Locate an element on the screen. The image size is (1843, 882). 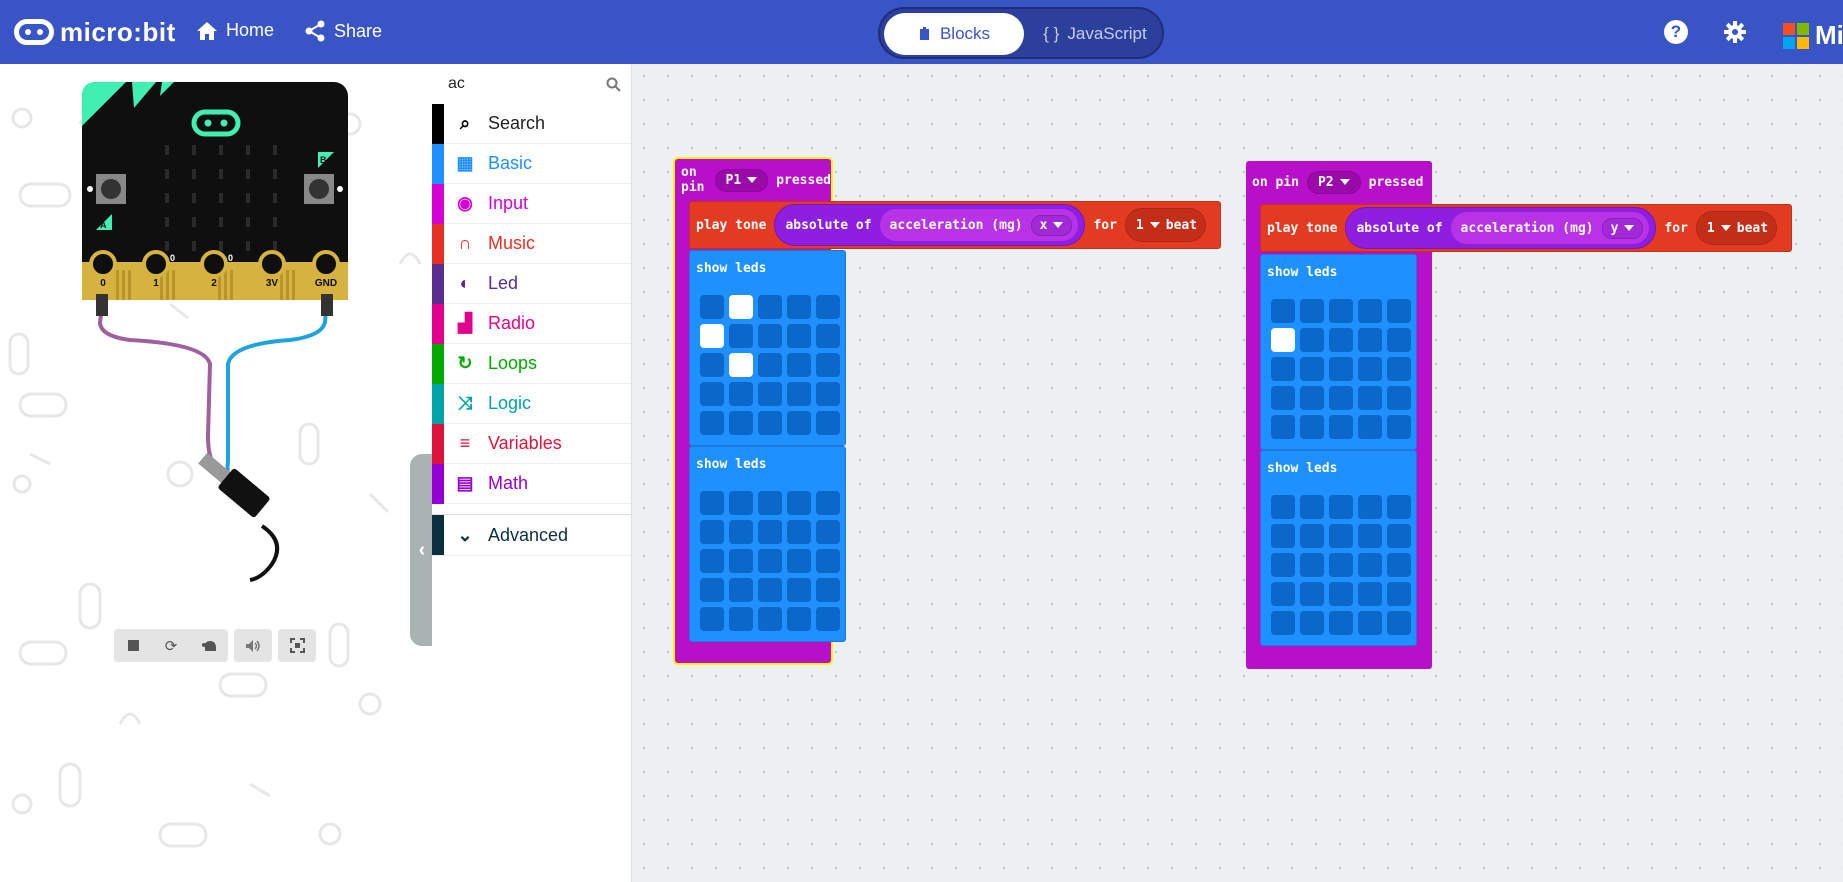
toolbox-search: ac is located at coordinates (531, 84).